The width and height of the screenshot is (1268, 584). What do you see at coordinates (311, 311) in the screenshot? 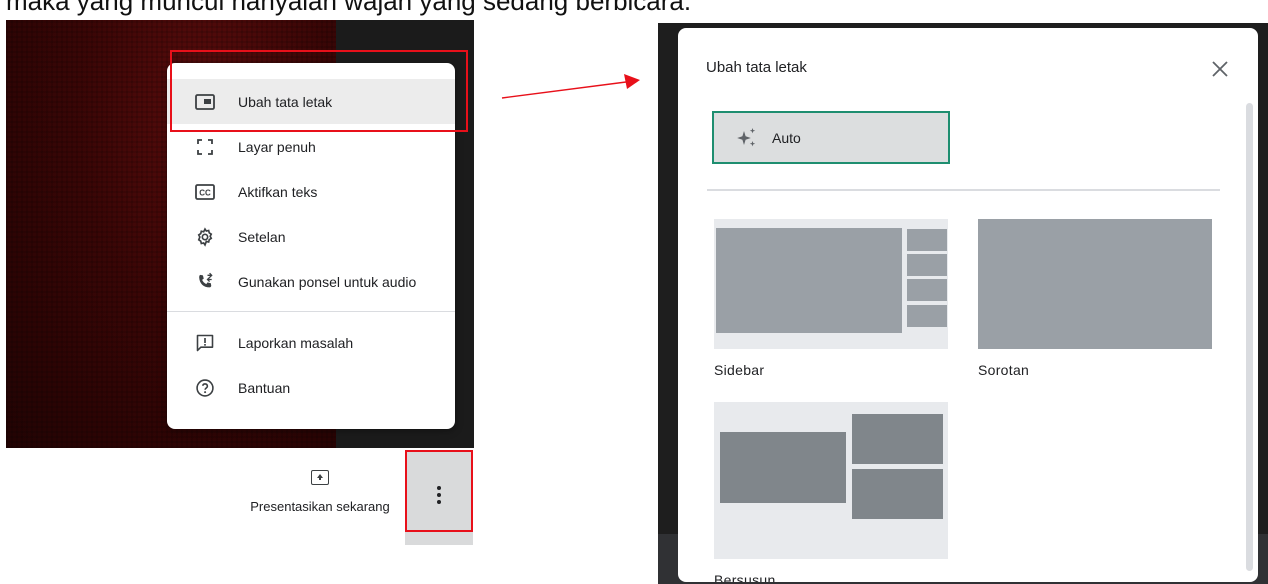
I see `menu-divider` at bounding box center [311, 311].